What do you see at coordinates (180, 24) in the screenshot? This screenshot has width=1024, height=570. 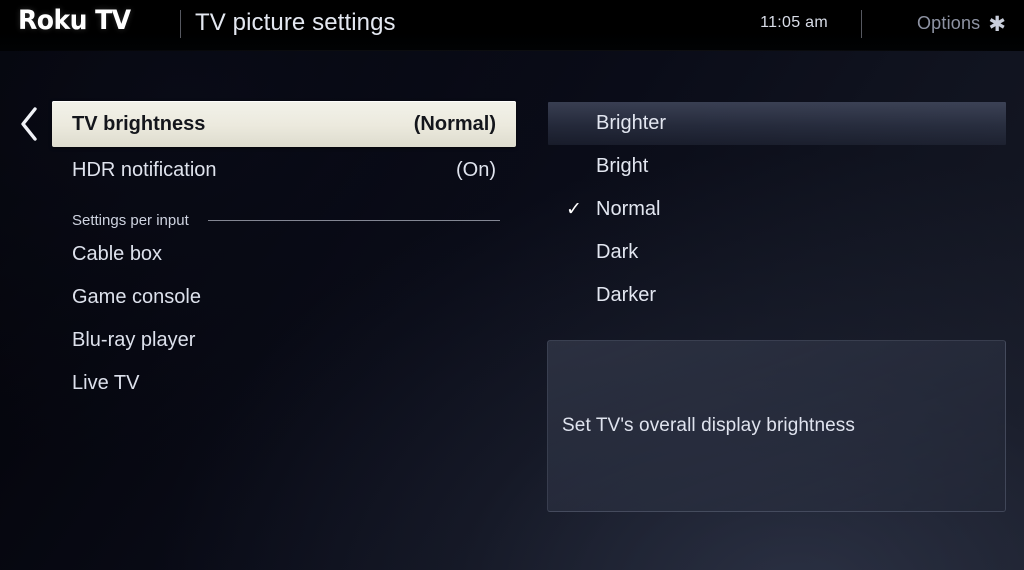 I see `header-divider-left` at bounding box center [180, 24].